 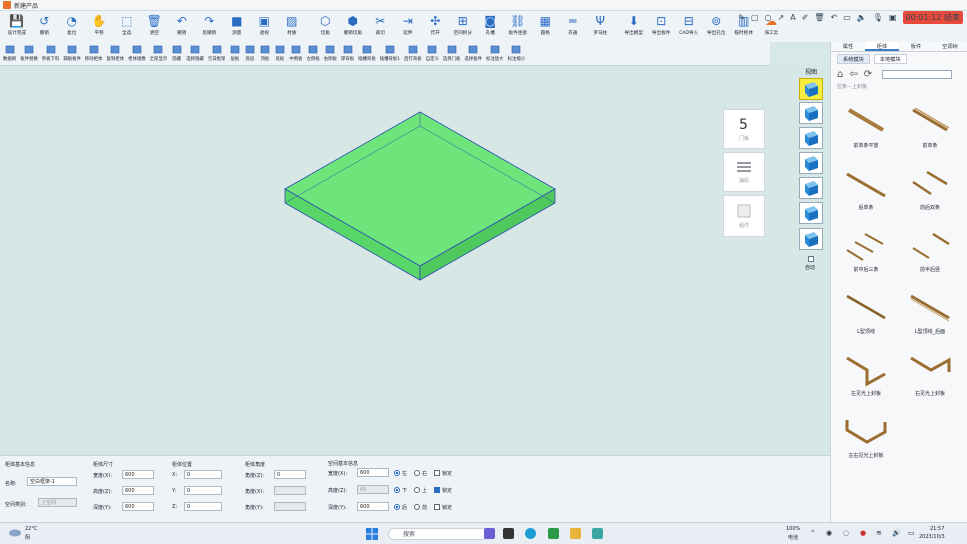 What do you see at coordinates (210, 26) in the screenshot?
I see `toolbar-btn-redo: ↷ 反撤销` at bounding box center [210, 26].